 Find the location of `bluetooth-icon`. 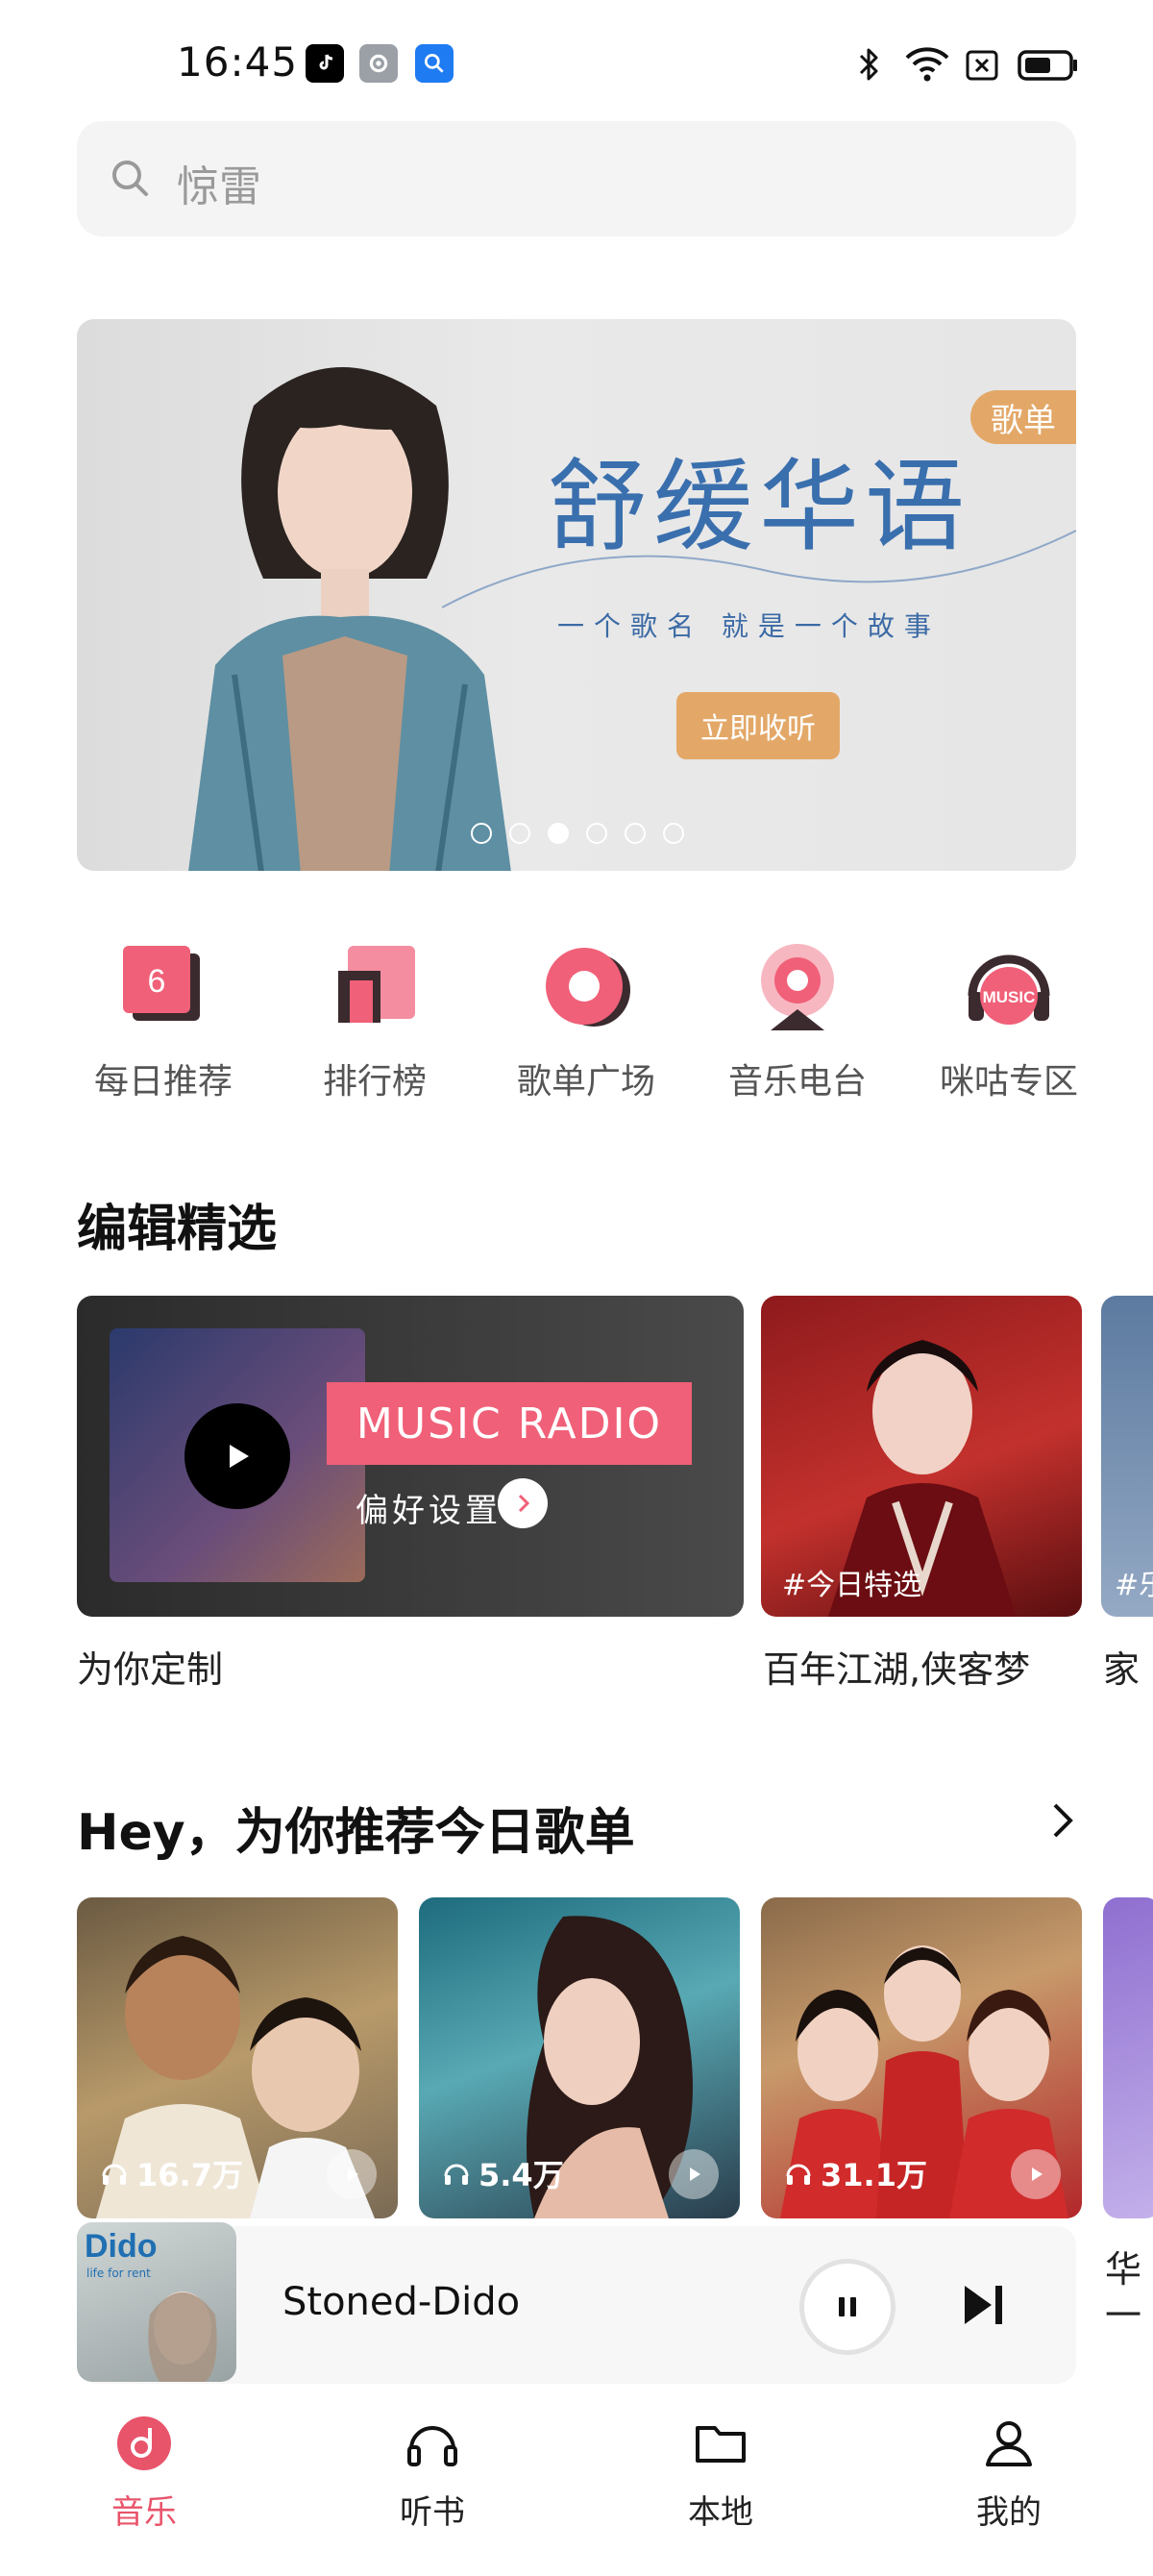

bluetooth-icon is located at coordinates (870, 64).